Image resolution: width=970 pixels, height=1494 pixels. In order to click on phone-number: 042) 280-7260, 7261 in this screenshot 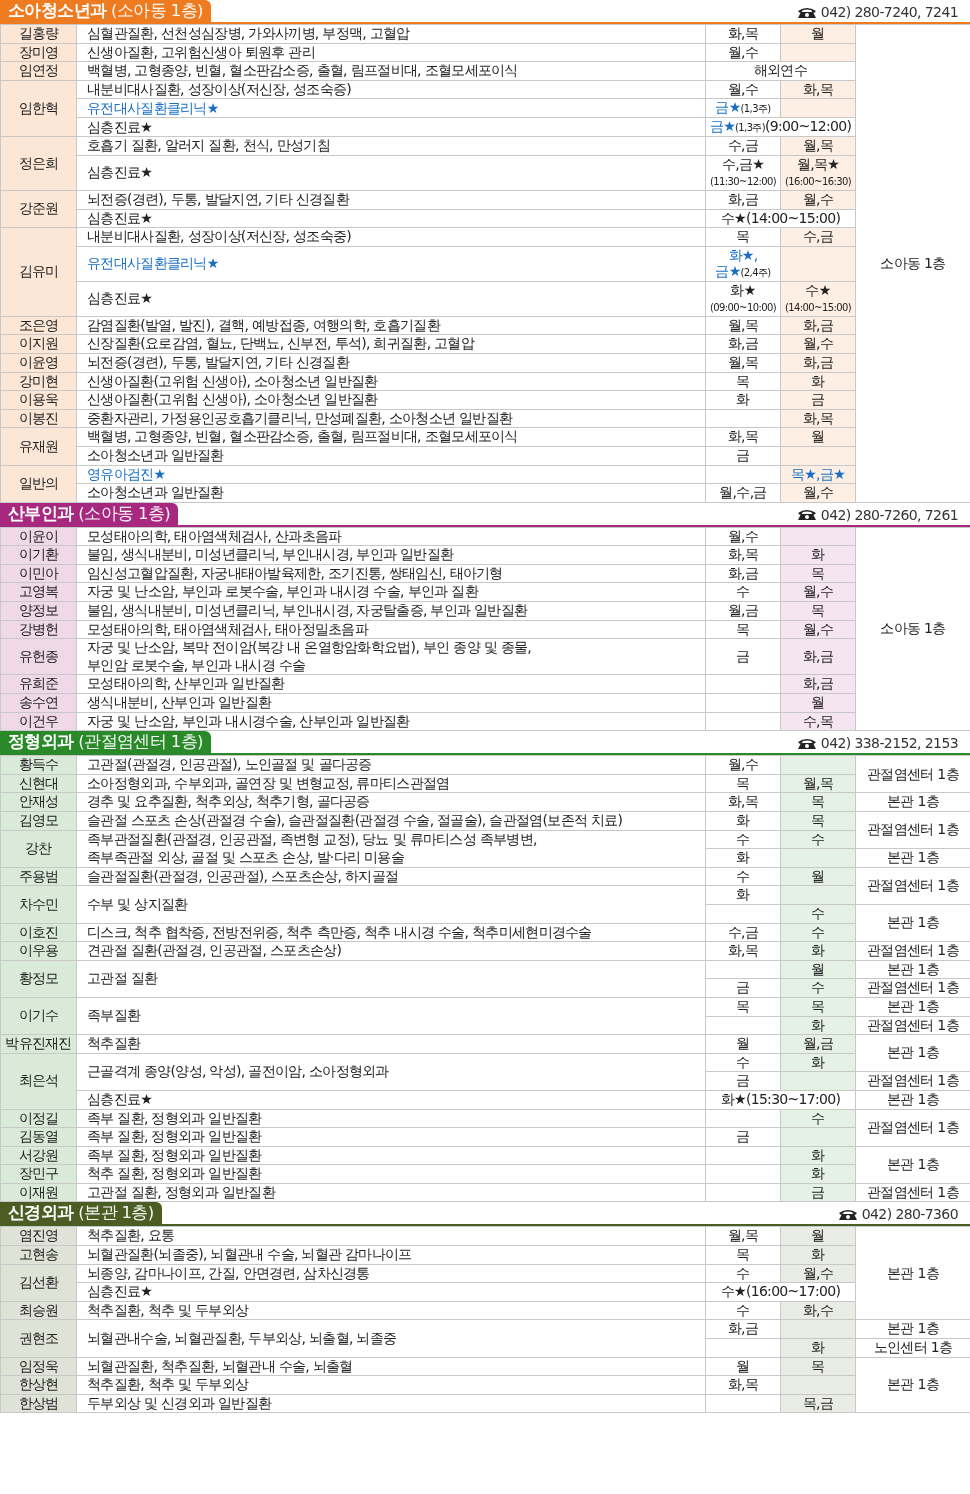, I will do `click(889, 515)`.